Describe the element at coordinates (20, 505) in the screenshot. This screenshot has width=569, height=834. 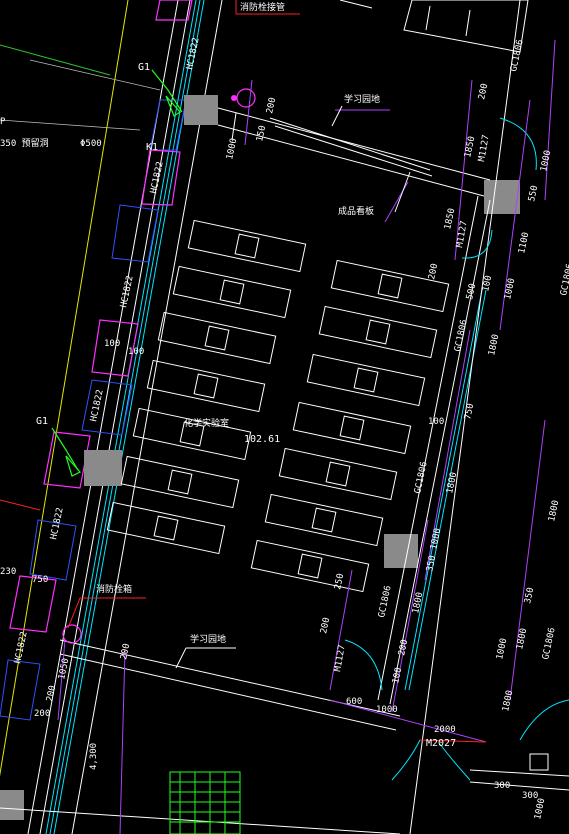
I see `leader-left-red` at that location.